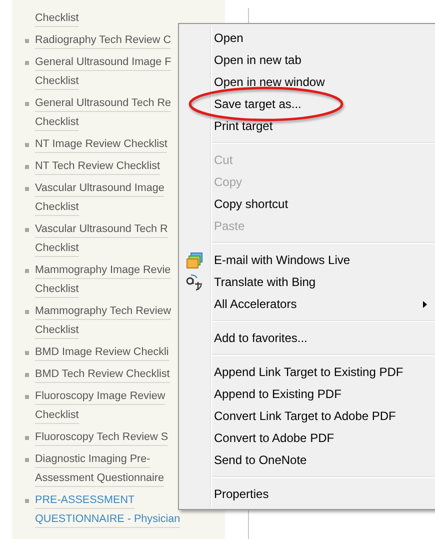 The height and width of the screenshot is (539, 435). I want to click on checklist-link: Diagnostic Imaging Pre-, so click(92, 460).